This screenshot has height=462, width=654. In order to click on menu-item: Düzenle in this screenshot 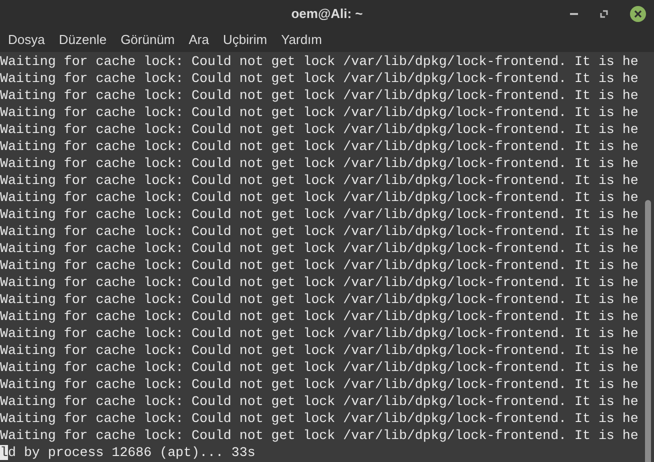, I will do `click(82, 40)`.